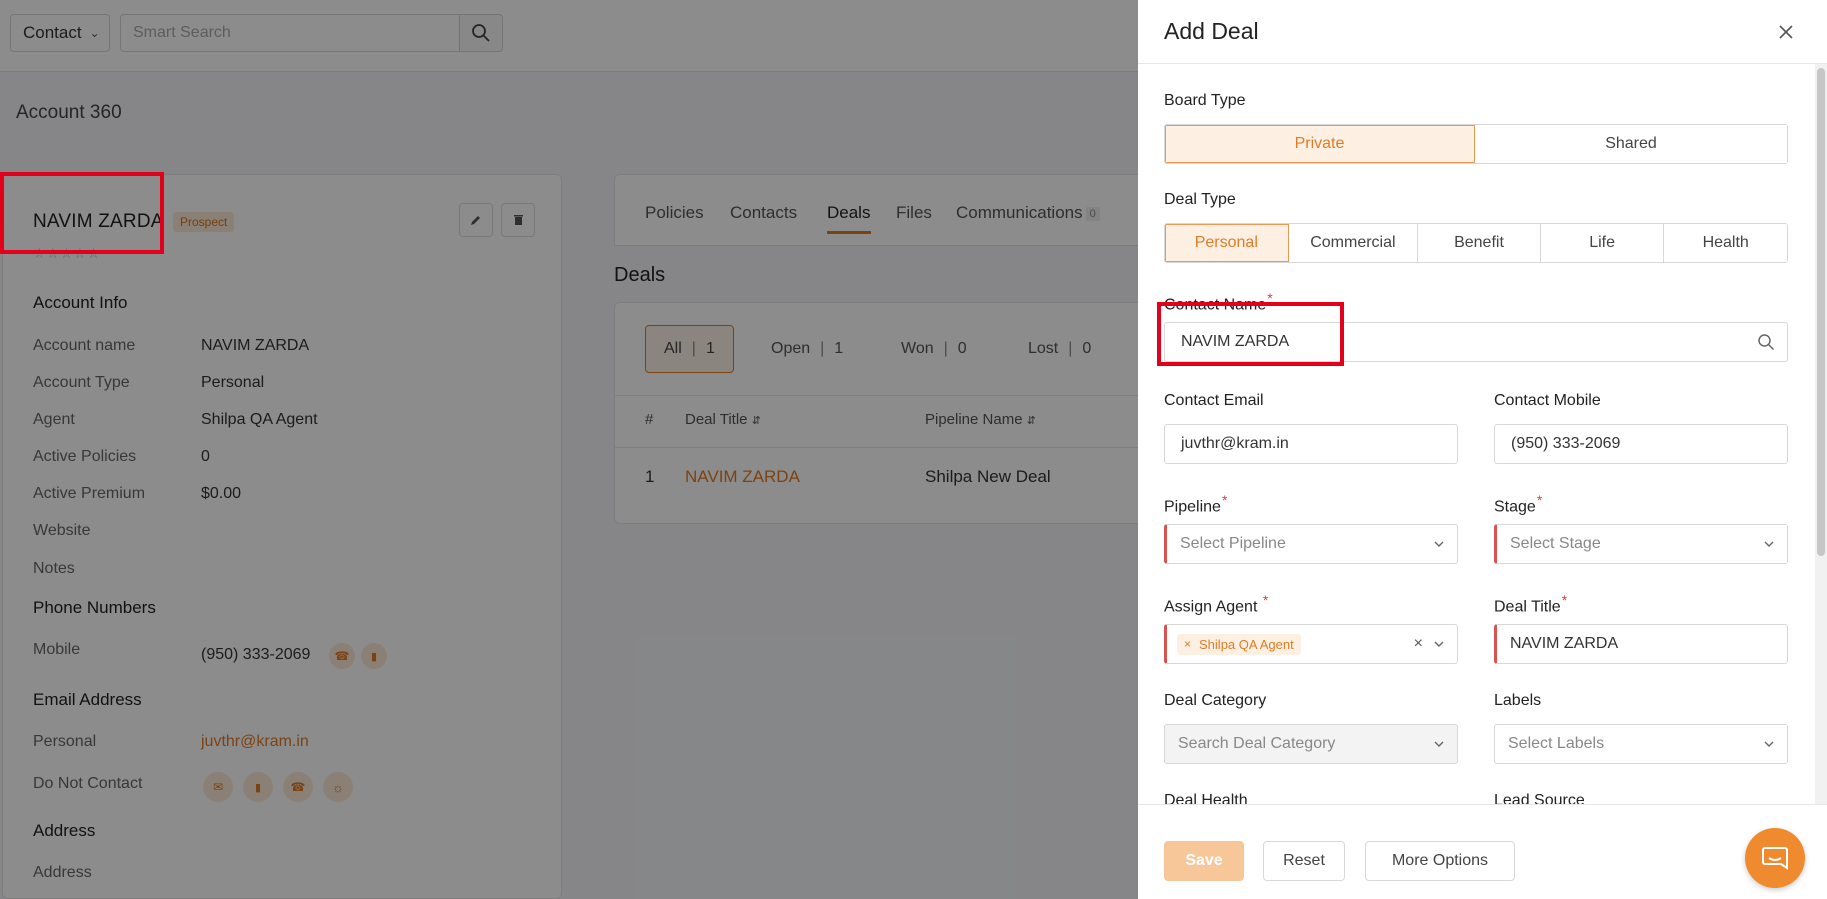  I want to click on board-type-shared: Shared, so click(1631, 144).